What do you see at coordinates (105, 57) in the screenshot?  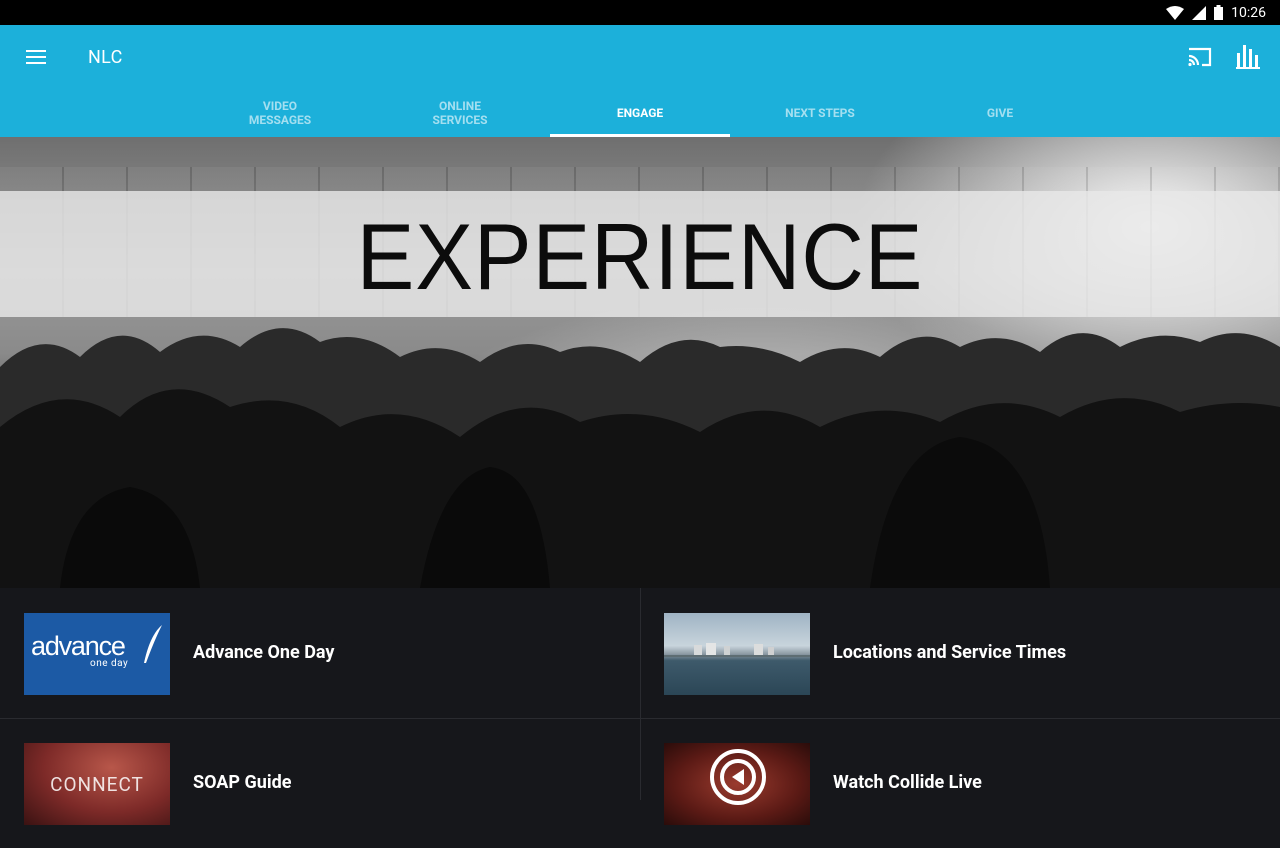 I see `app-title: NLC` at bounding box center [105, 57].